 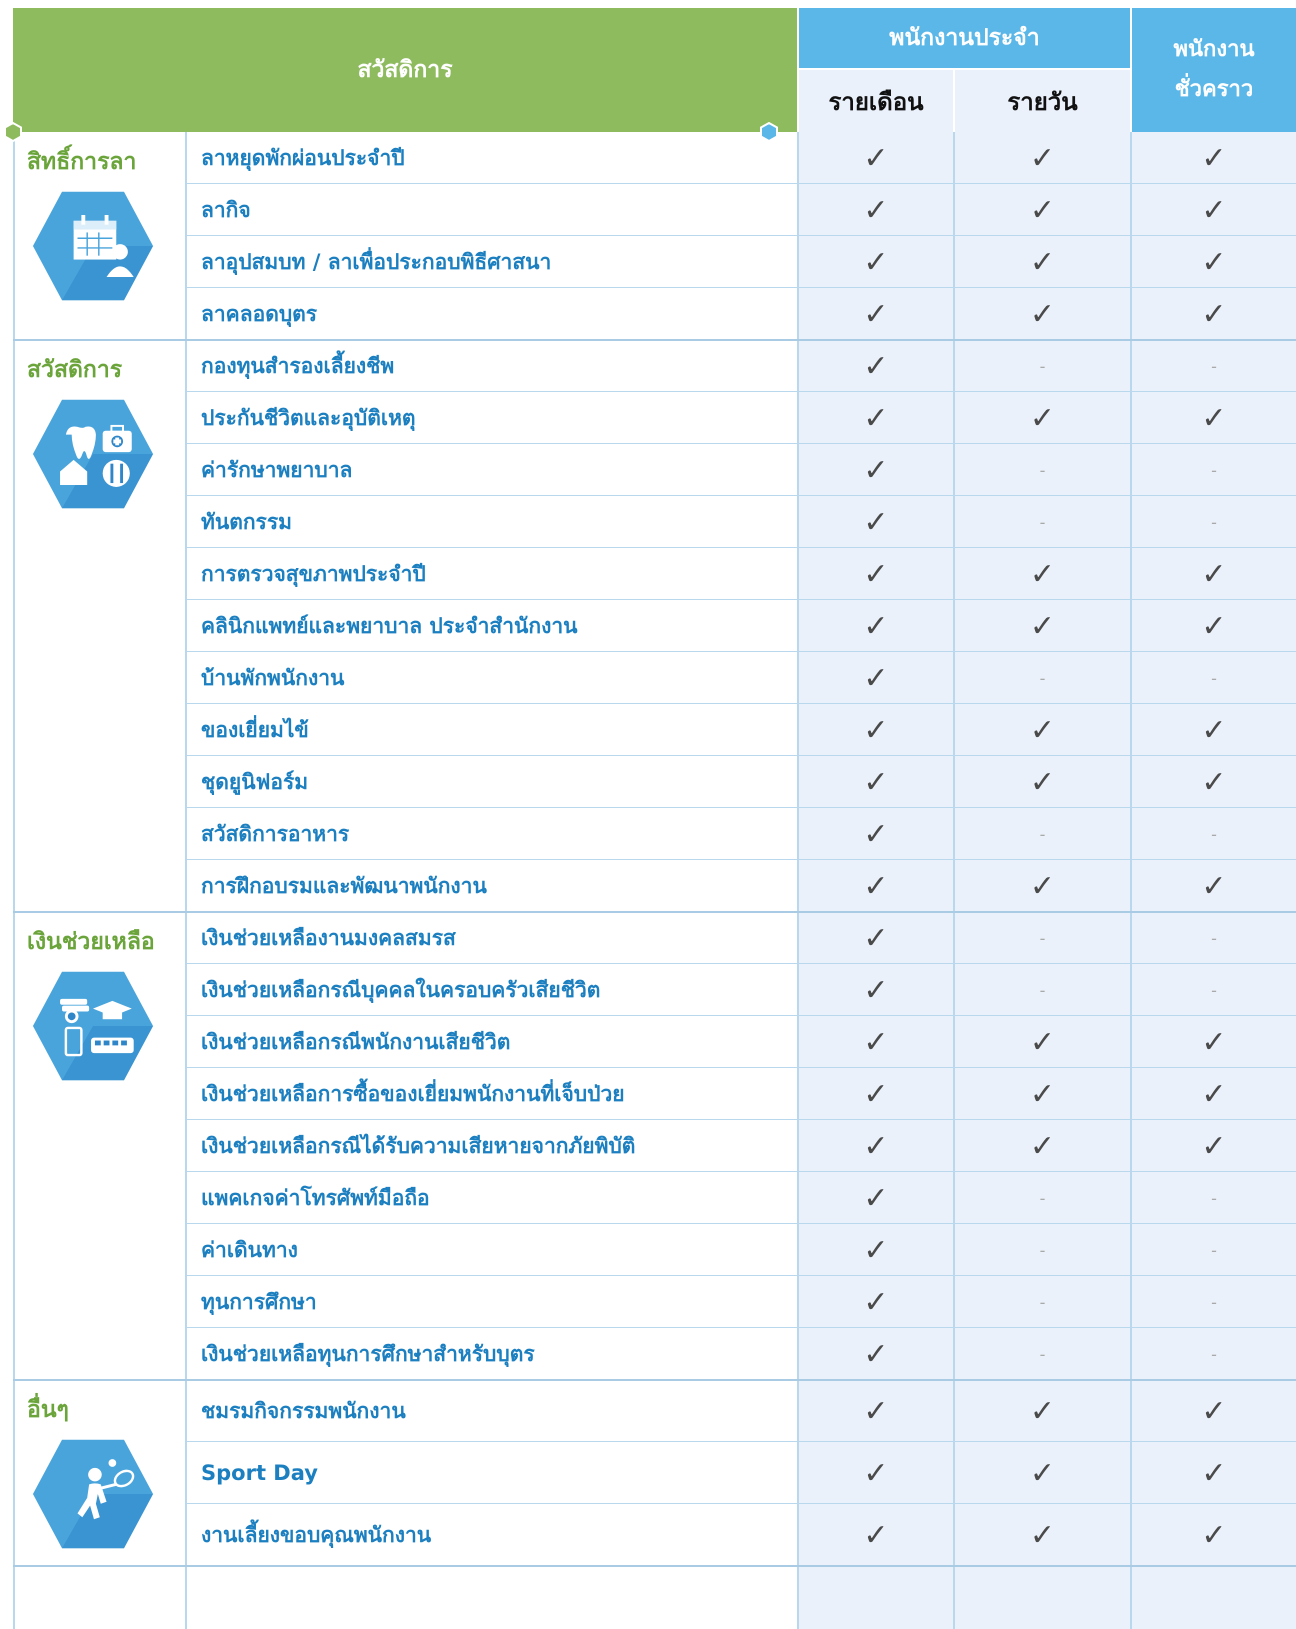 What do you see at coordinates (303, 157) in the screenshot?
I see `welfare-item-label: ลาหยุดพักผ่อนประจำปี` at bounding box center [303, 157].